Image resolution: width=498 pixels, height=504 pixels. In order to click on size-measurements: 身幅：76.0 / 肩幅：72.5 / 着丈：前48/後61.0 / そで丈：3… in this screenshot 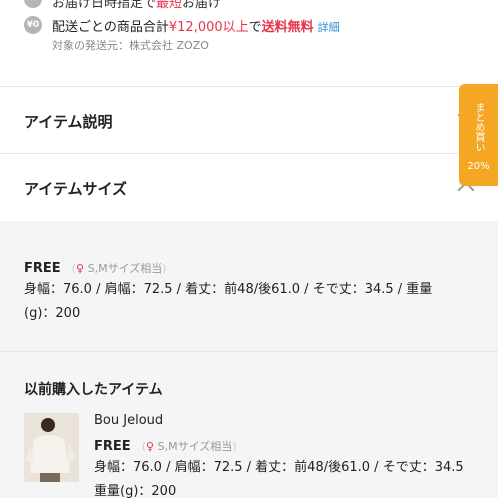, I will do `click(228, 301)`.